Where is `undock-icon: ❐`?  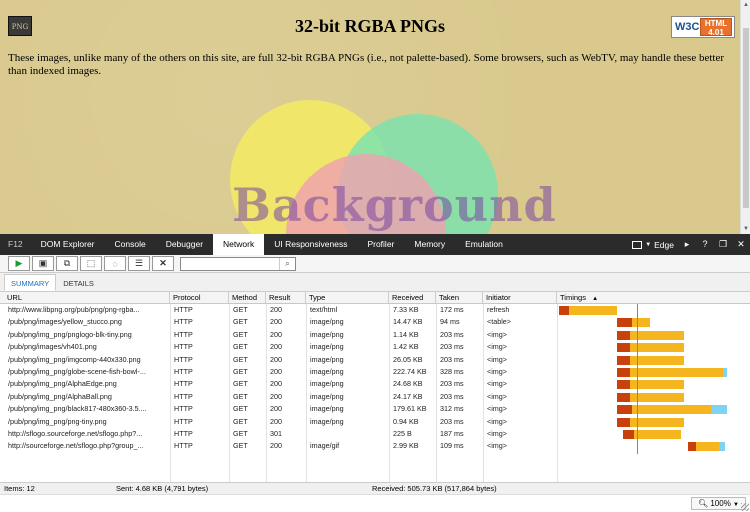
undock-icon: ❐ is located at coordinates (723, 244).